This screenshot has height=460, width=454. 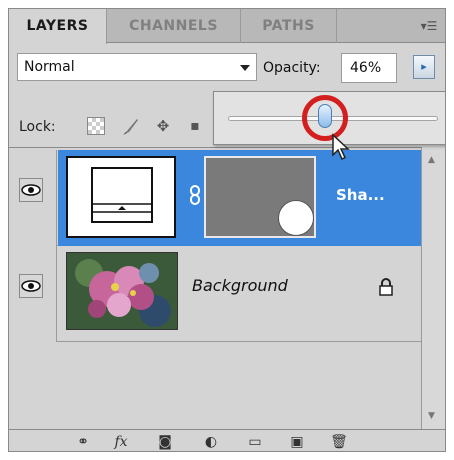 I want to click on opacity-slider-toggle: ▸, so click(x=424, y=67).